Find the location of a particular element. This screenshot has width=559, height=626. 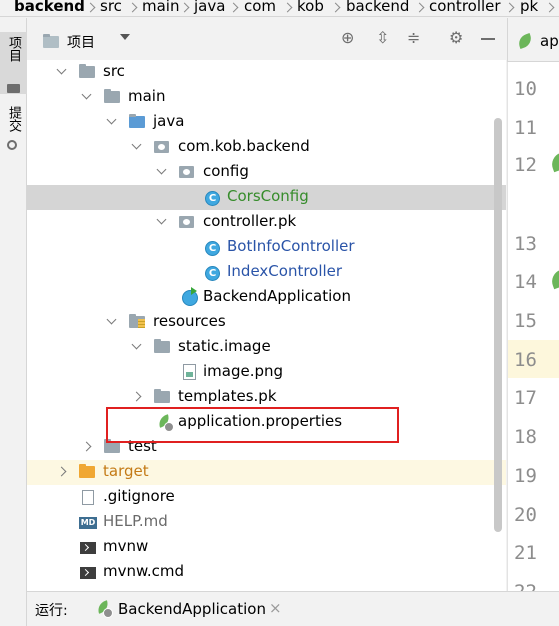

minimize-icon is located at coordinates (488, 39).